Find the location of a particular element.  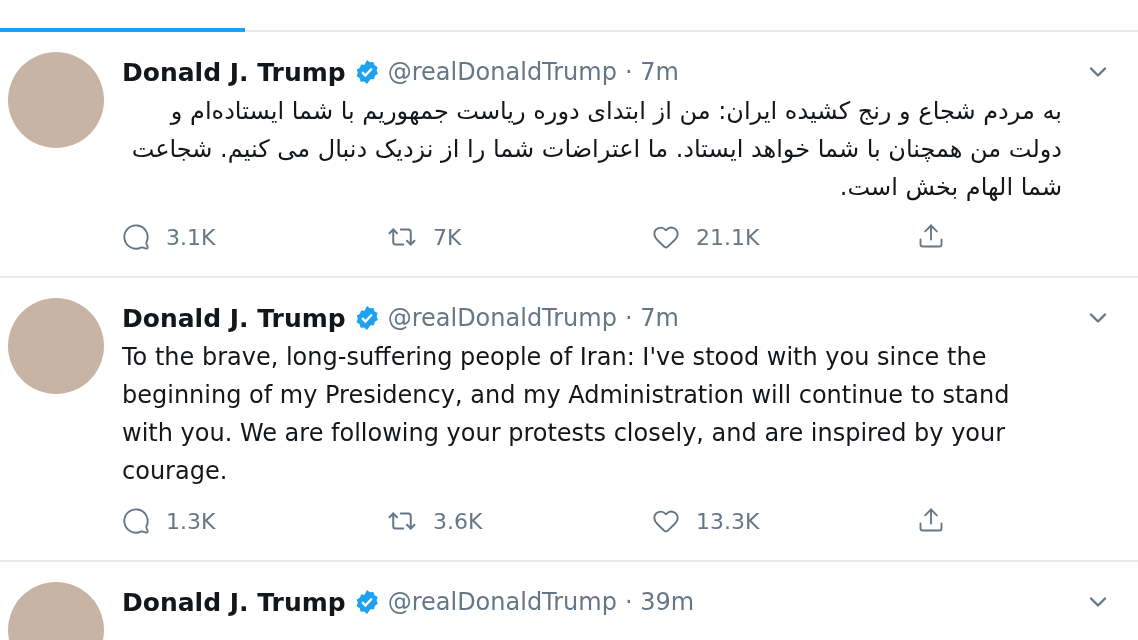

reply-button: 1.3K is located at coordinates (254, 521).